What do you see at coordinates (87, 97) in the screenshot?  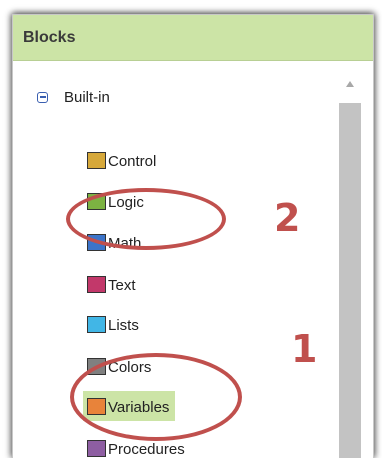 I see `tree-root-label: Built-in` at bounding box center [87, 97].